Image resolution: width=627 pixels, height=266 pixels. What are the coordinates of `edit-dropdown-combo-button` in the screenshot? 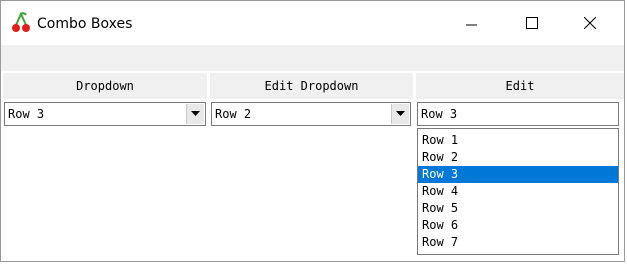 It's located at (400, 114).